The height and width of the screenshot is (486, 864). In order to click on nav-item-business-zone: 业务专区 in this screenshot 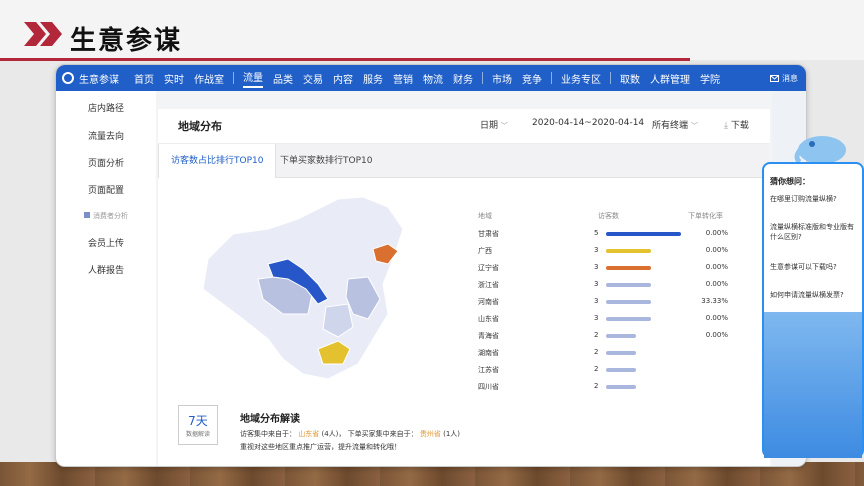, I will do `click(581, 78)`.